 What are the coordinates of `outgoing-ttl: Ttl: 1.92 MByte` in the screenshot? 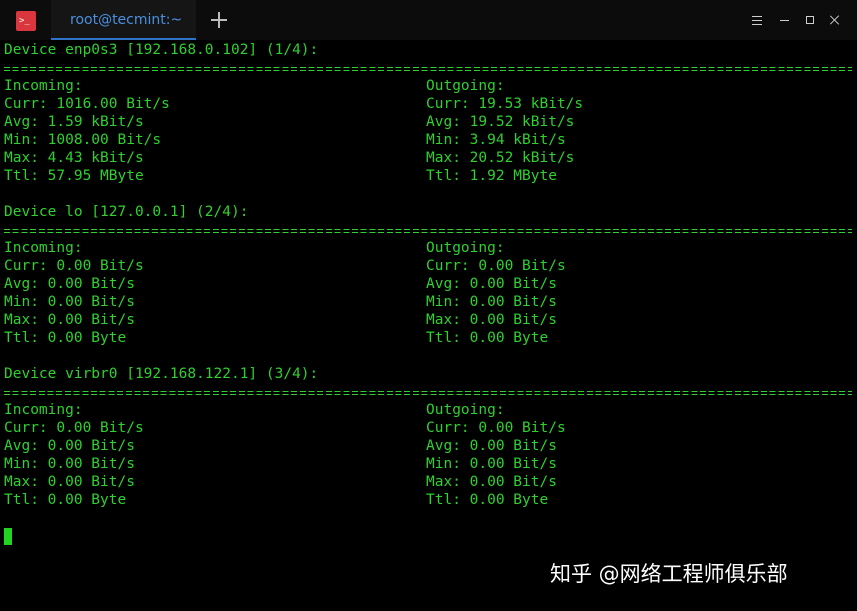 It's located at (491, 176).